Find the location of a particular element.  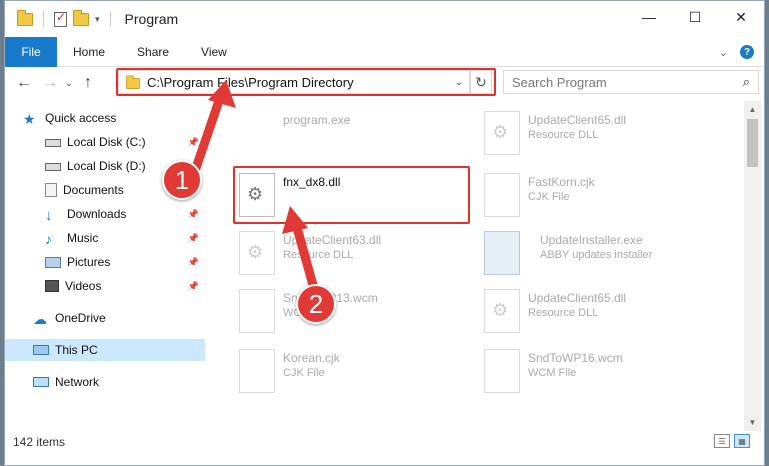

sidebar-item-this-pc: This PC is located at coordinates (105, 350).